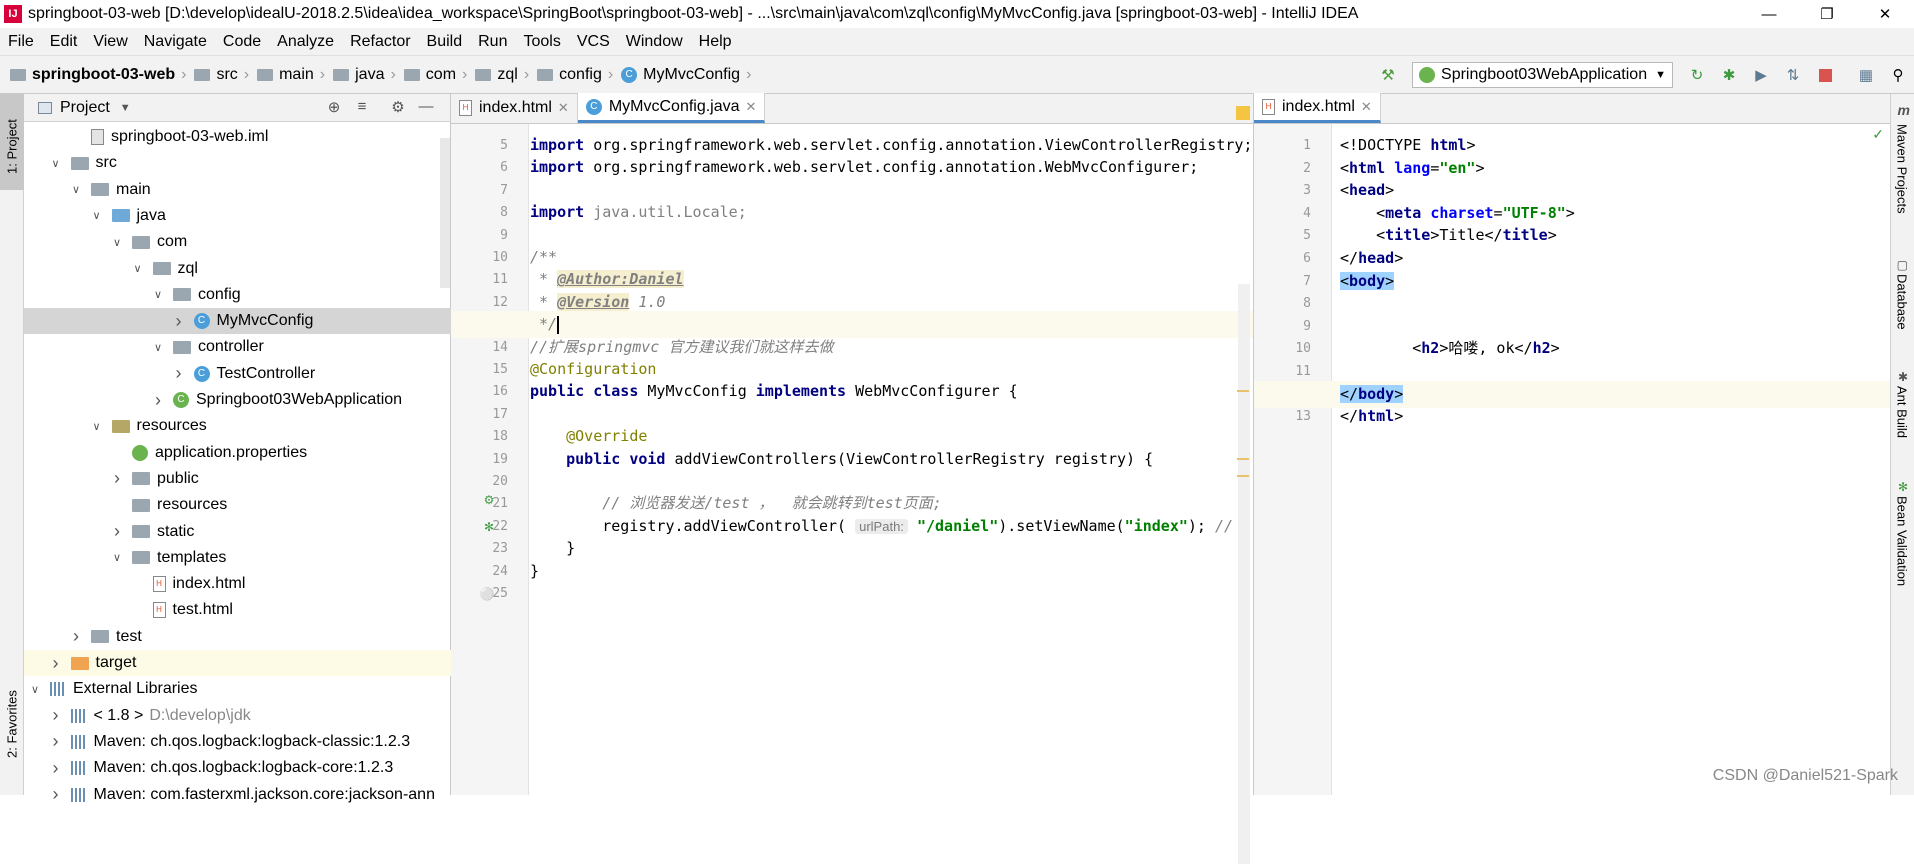 The image size is (1914, 864). Describe the element at coordinates (12, 147) in the screenshot. I see `project-tool-tab: 1: Project` at that location.